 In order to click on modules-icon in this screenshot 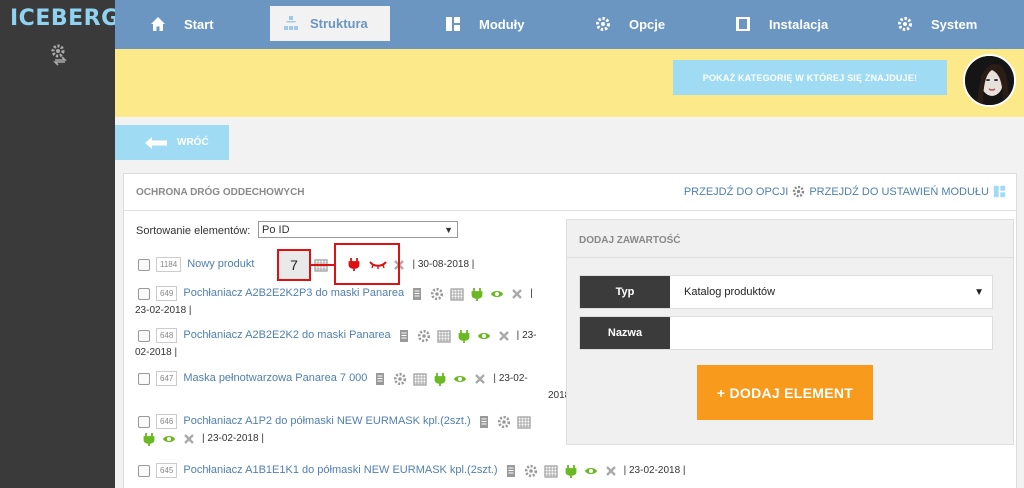, I will do `click(453, 24)`.